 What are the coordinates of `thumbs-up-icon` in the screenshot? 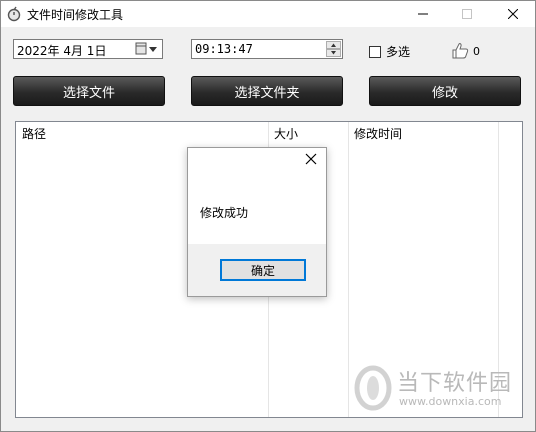 It's located at (460, 51).